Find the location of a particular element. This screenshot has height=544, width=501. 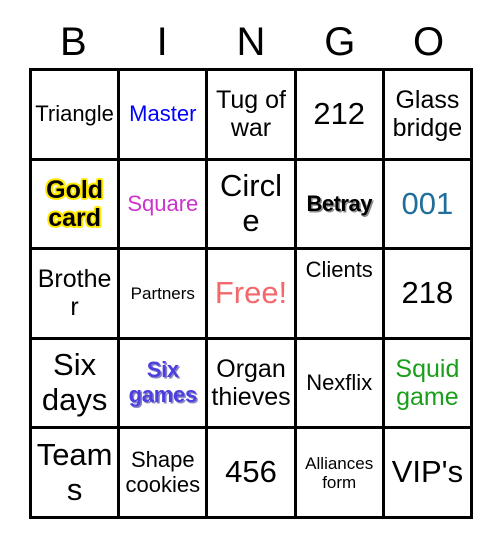

bingo-cell-label: Free! is located at coordinates (251, 293).